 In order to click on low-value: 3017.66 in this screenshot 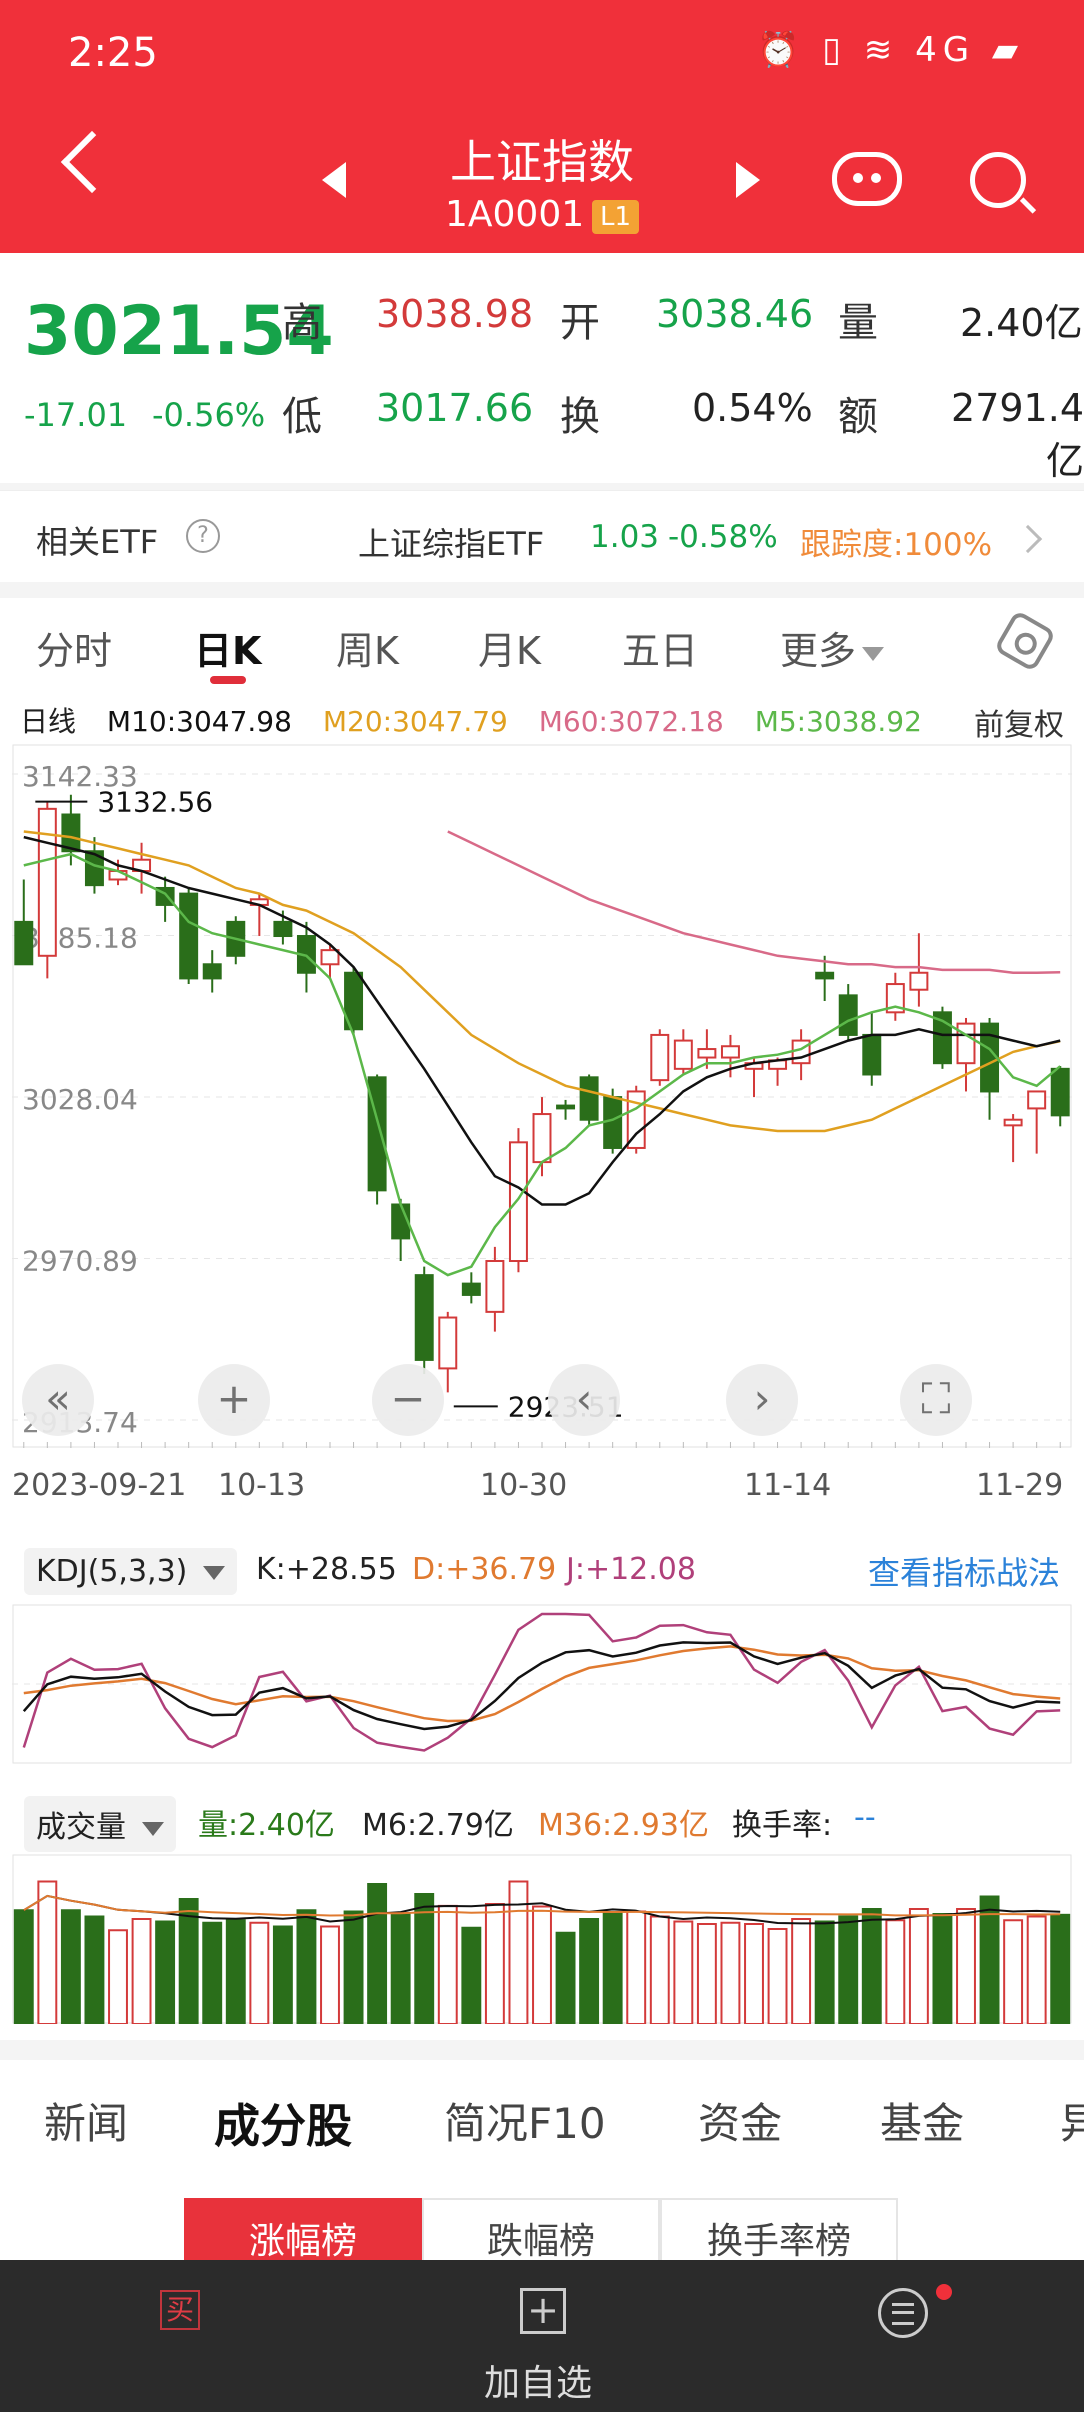, I will do `click(455, 408)`.